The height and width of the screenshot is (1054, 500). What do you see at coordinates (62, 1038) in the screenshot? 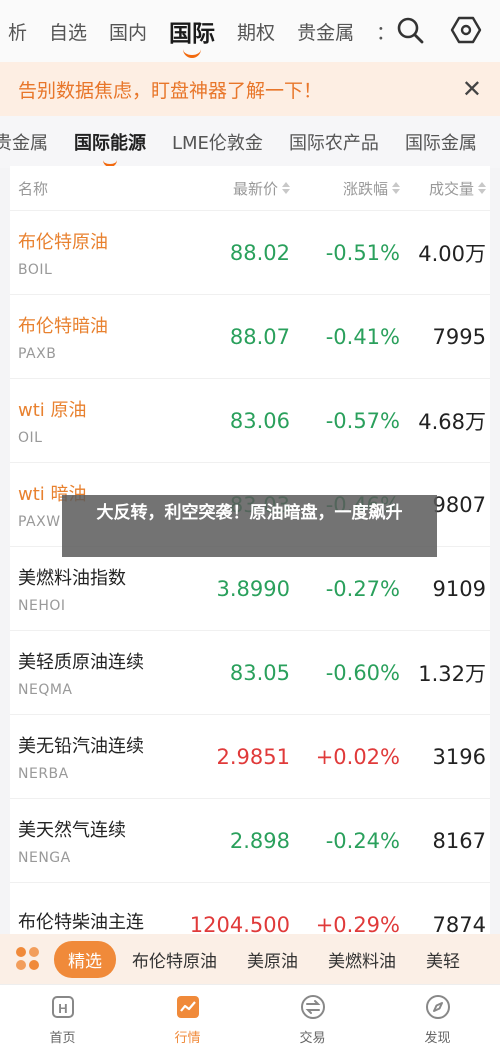
I see `nav-home-label: 首页` at bounding box center [62, 1038].